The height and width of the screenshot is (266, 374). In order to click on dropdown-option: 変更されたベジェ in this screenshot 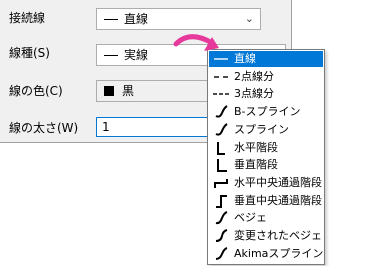, I will do `click(266, 236)`.